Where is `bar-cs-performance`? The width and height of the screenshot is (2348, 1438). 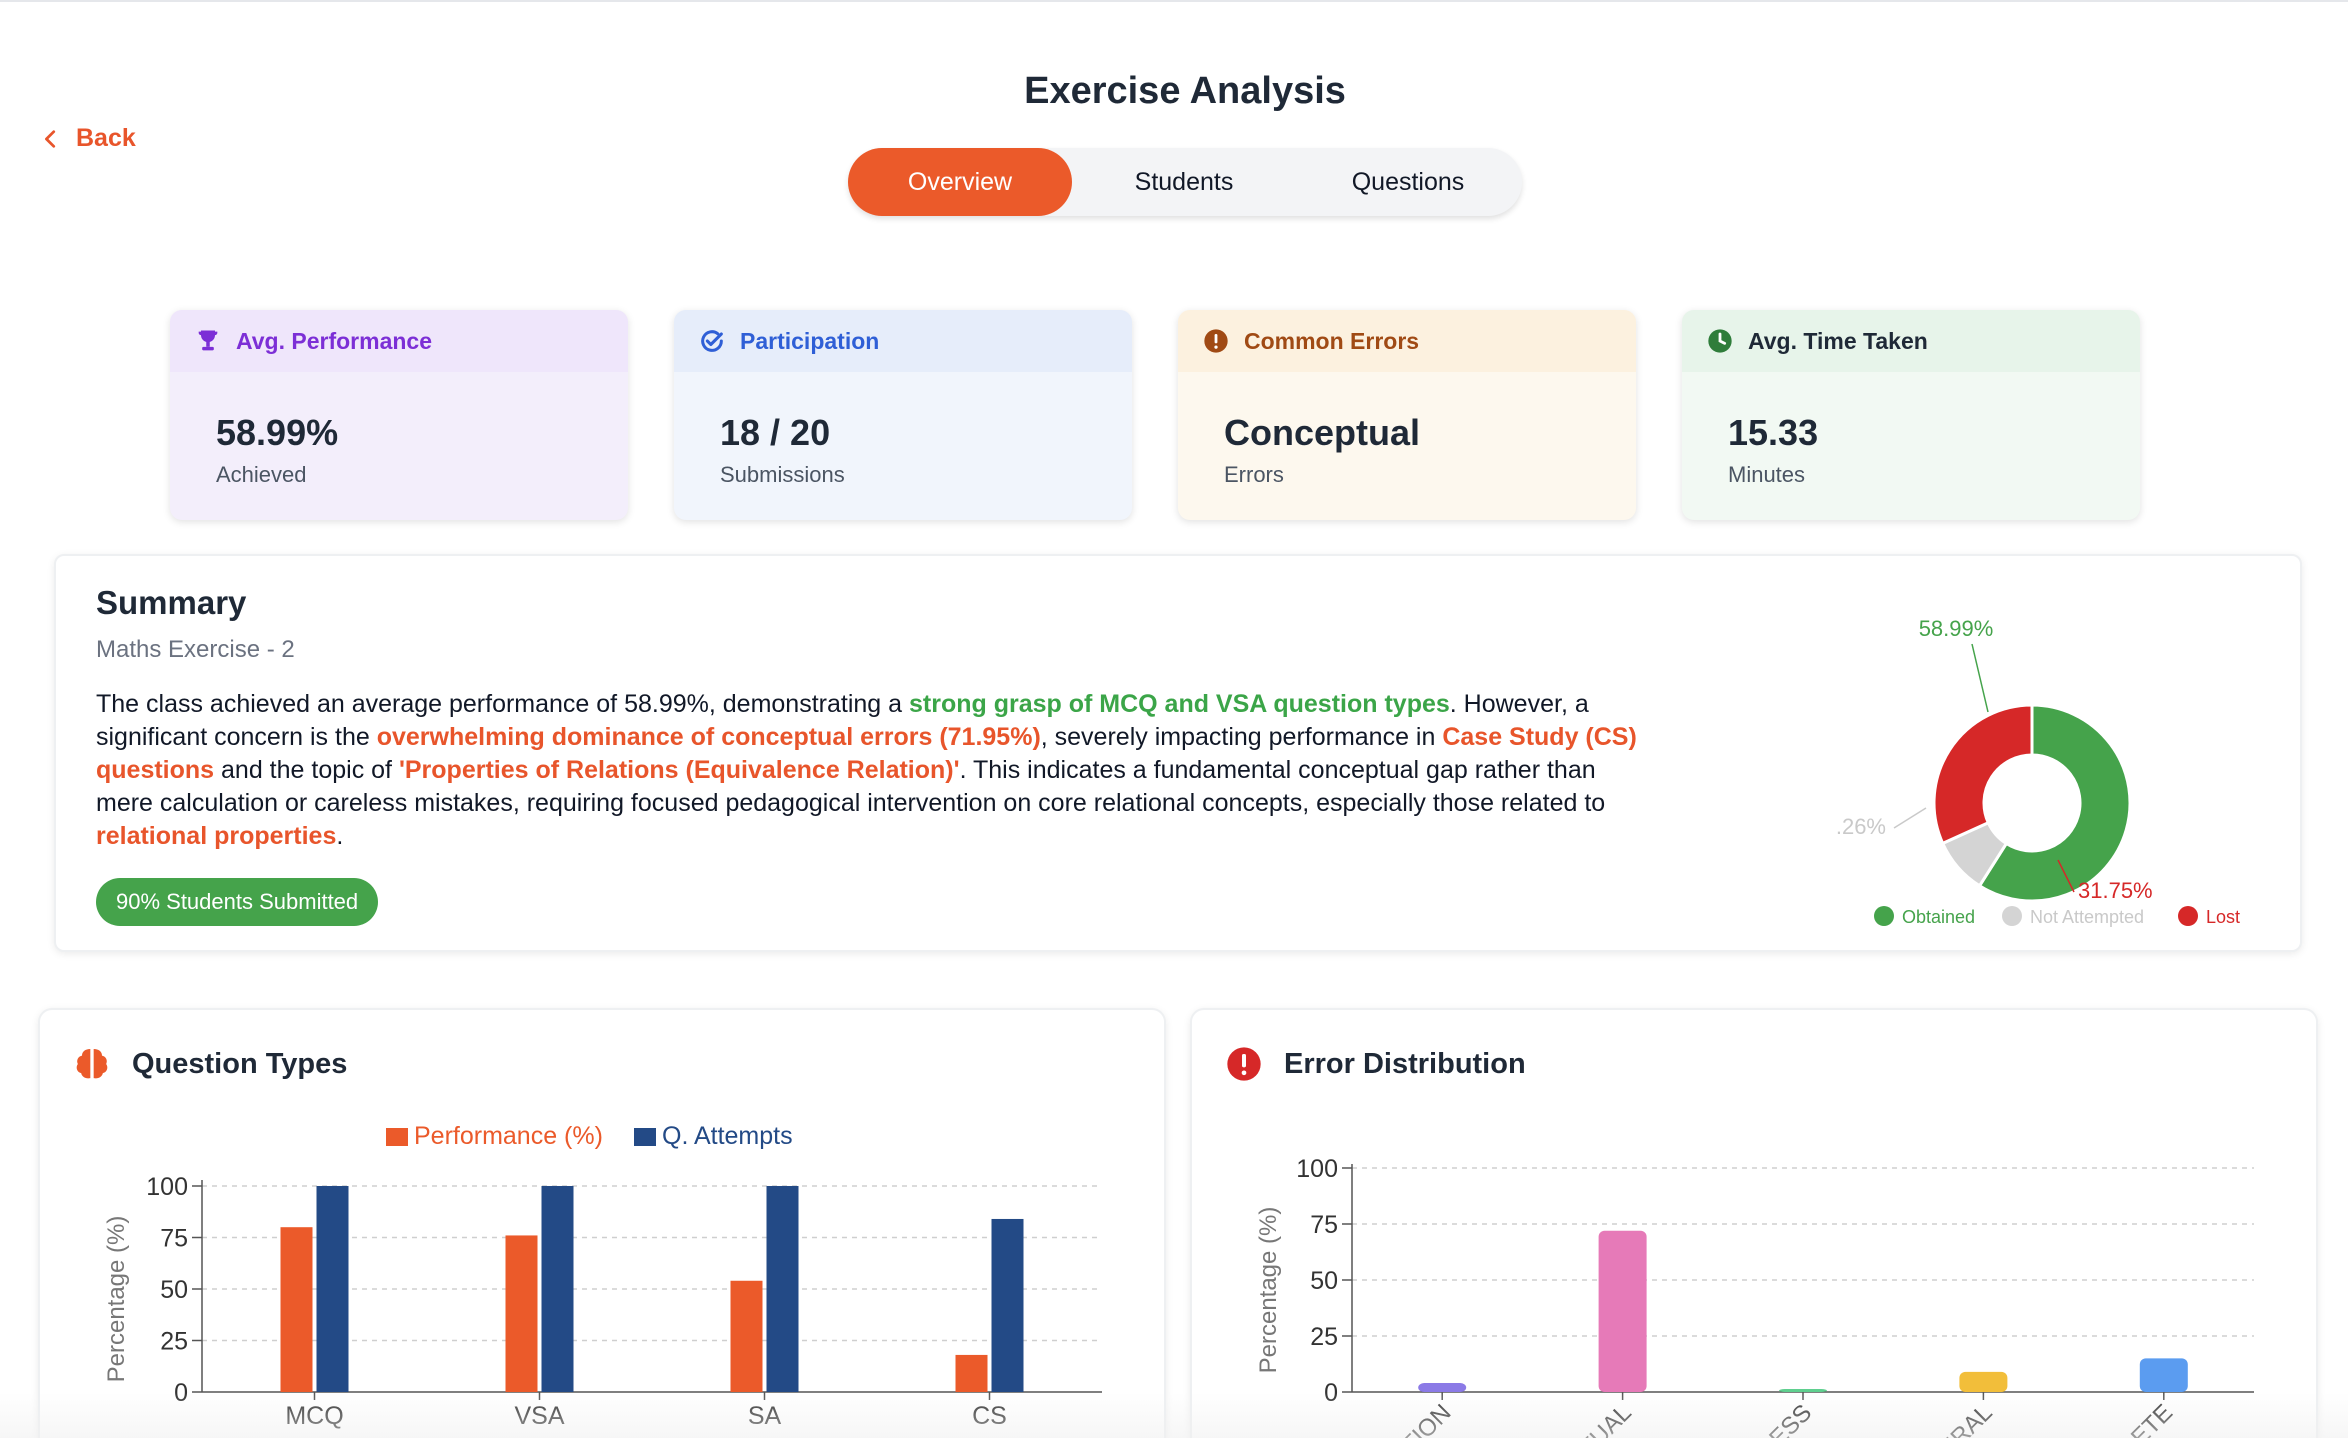 bar-cs-performance is located at coordinates (971, 1373).